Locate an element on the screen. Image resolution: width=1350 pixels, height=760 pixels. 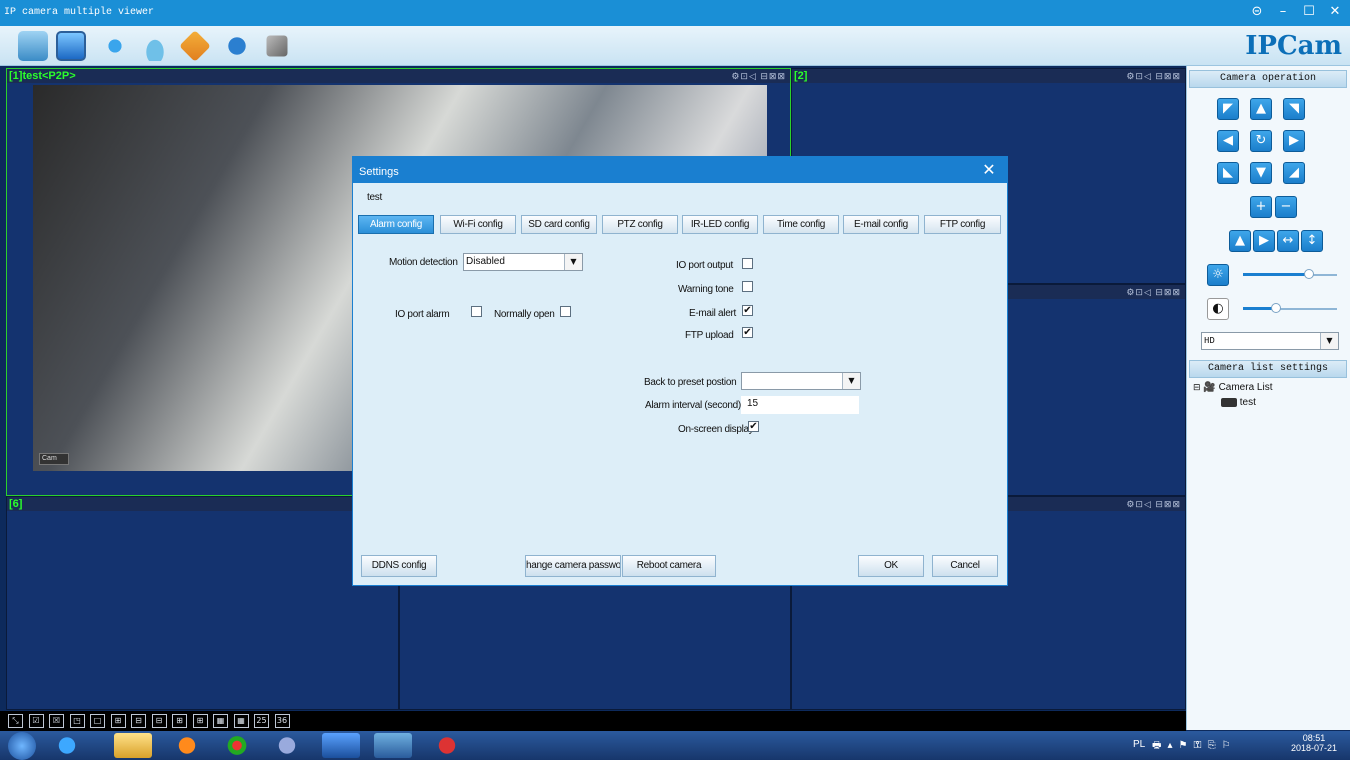
pane-label: [6] is located at coordinates (202, 504).